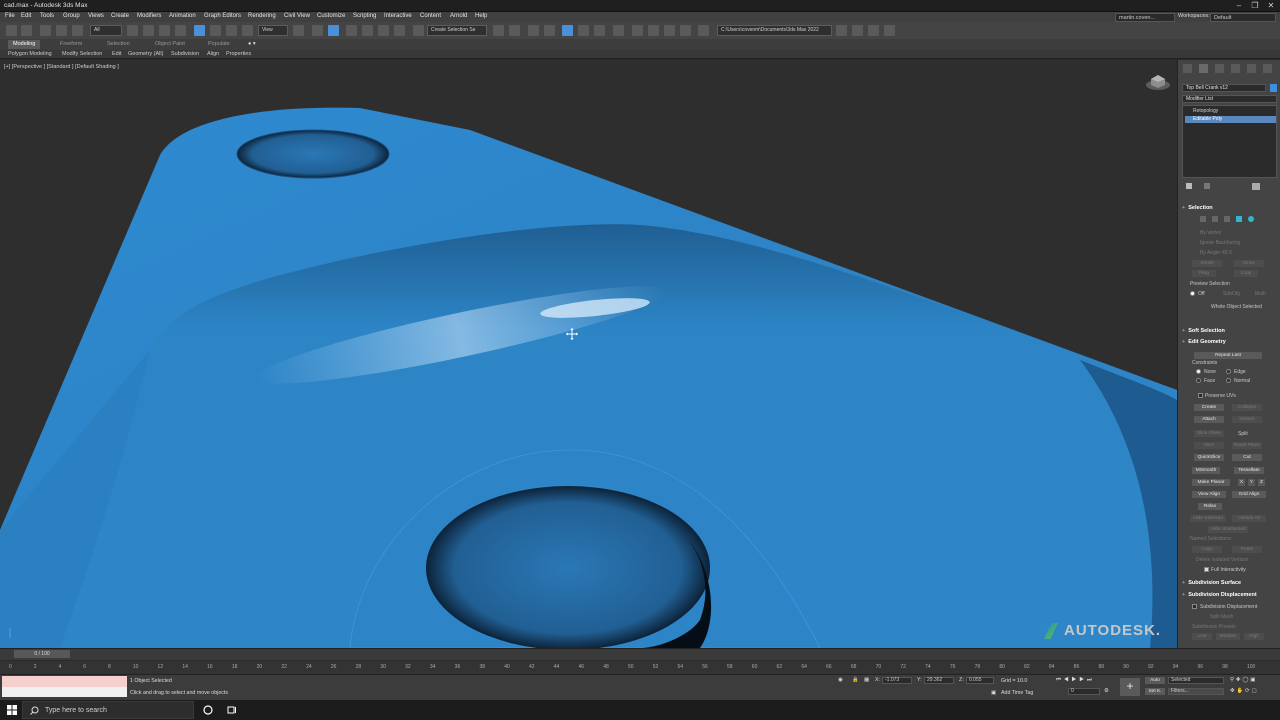 The image size is (1280, 720). What do you see at coordinates (215, 30) in the screenshot?
I see `select-and-rotate-icon` at bounding box center [215, 30].